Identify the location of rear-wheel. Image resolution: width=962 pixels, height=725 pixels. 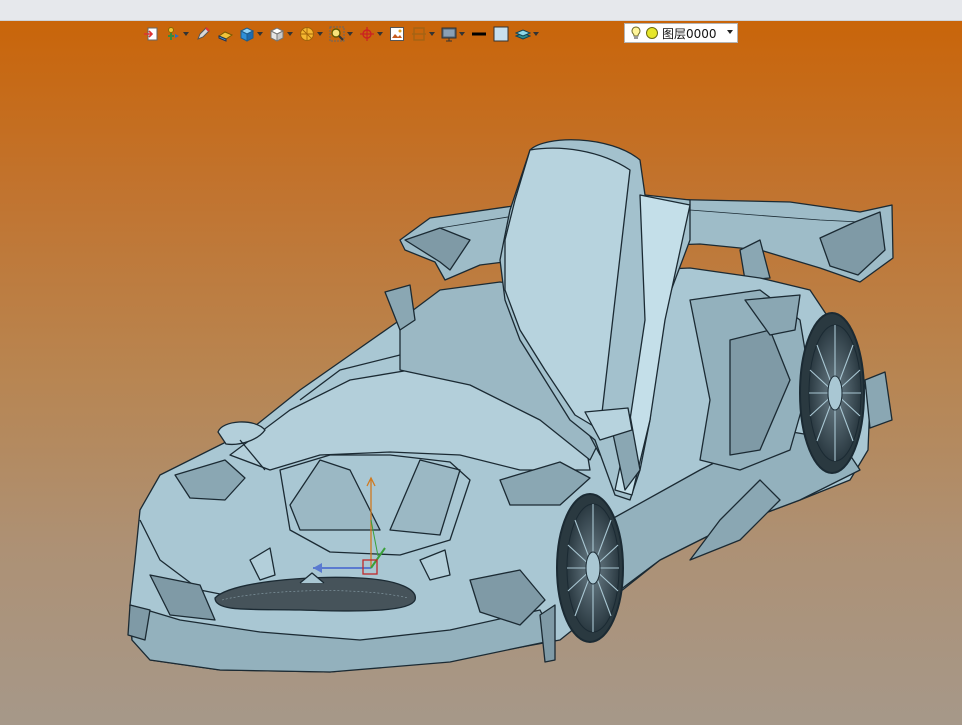
(832, 393).